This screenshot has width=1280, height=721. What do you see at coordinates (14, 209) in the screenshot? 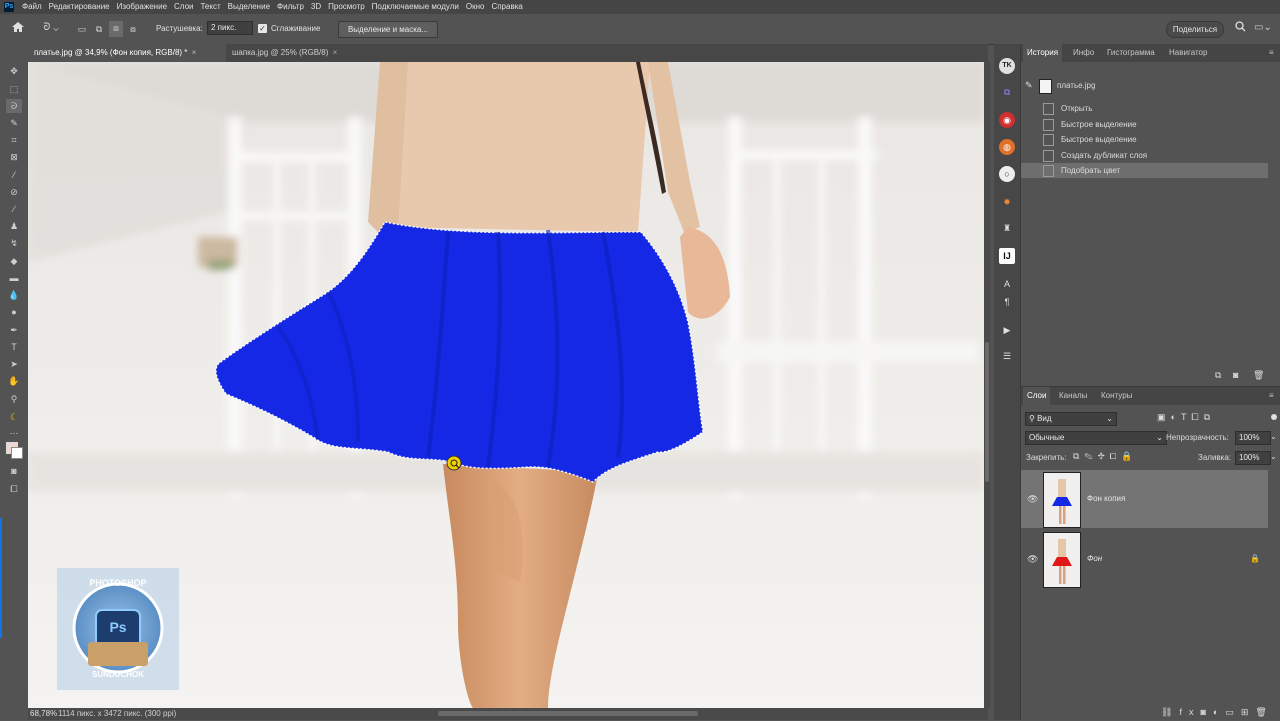
I see `brush-tool-icon: ∕` at bounding box center [14, 209].